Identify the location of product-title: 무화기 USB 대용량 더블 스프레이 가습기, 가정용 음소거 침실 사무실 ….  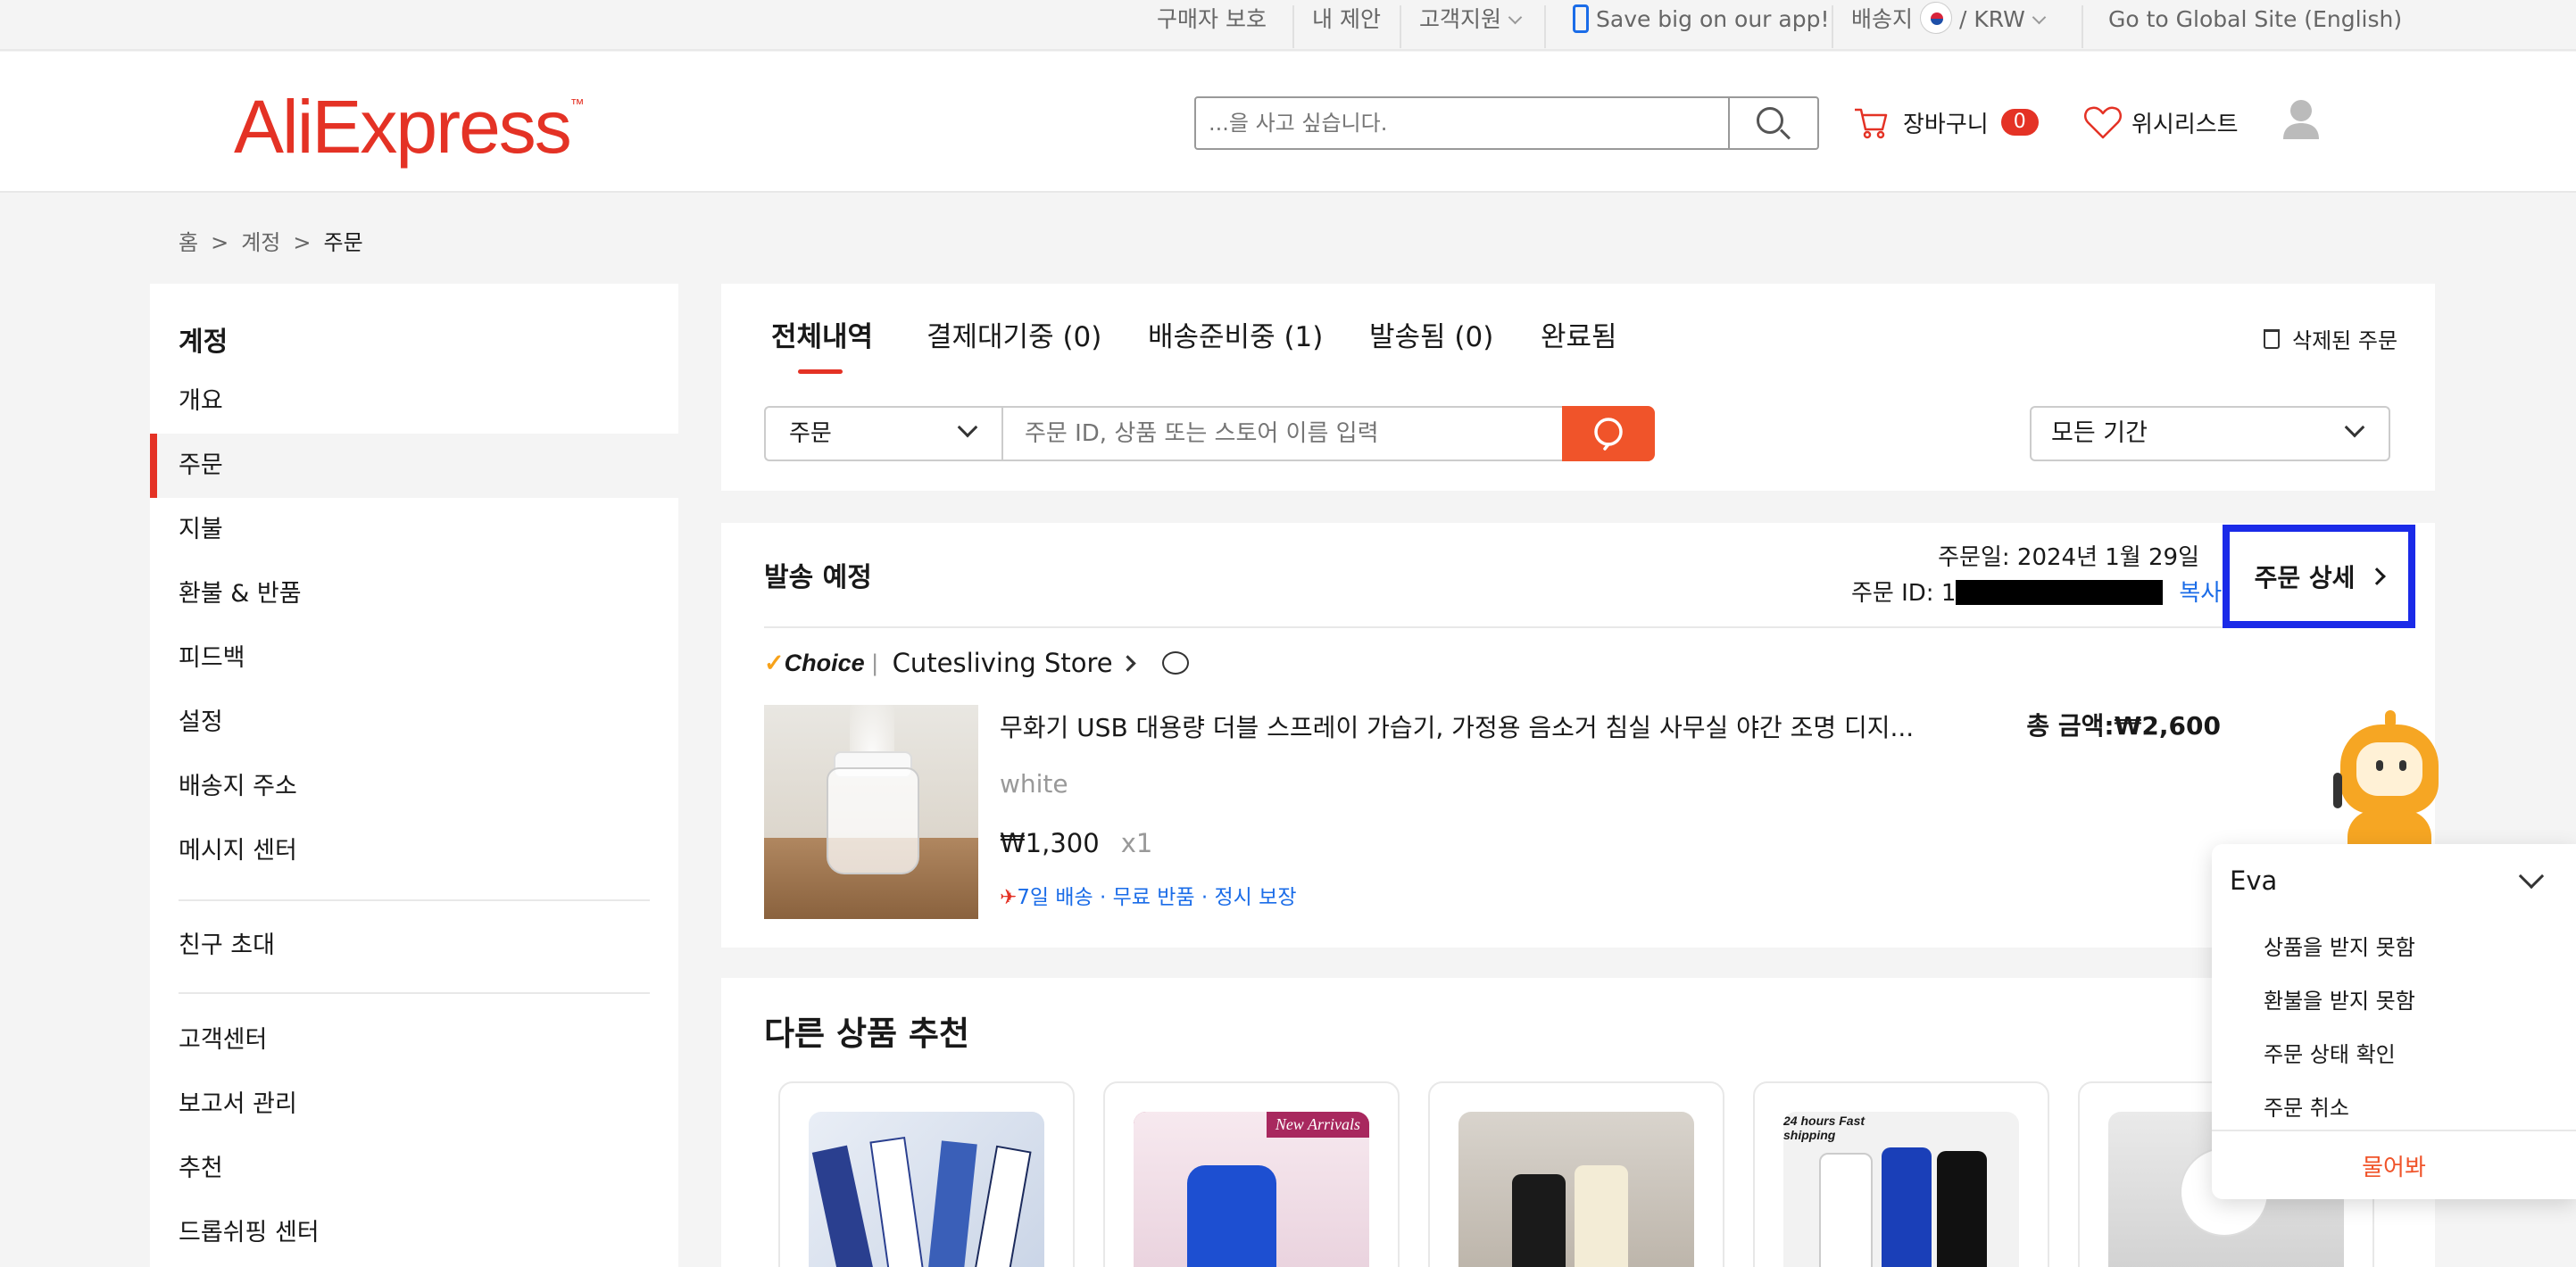
(1457, 726).